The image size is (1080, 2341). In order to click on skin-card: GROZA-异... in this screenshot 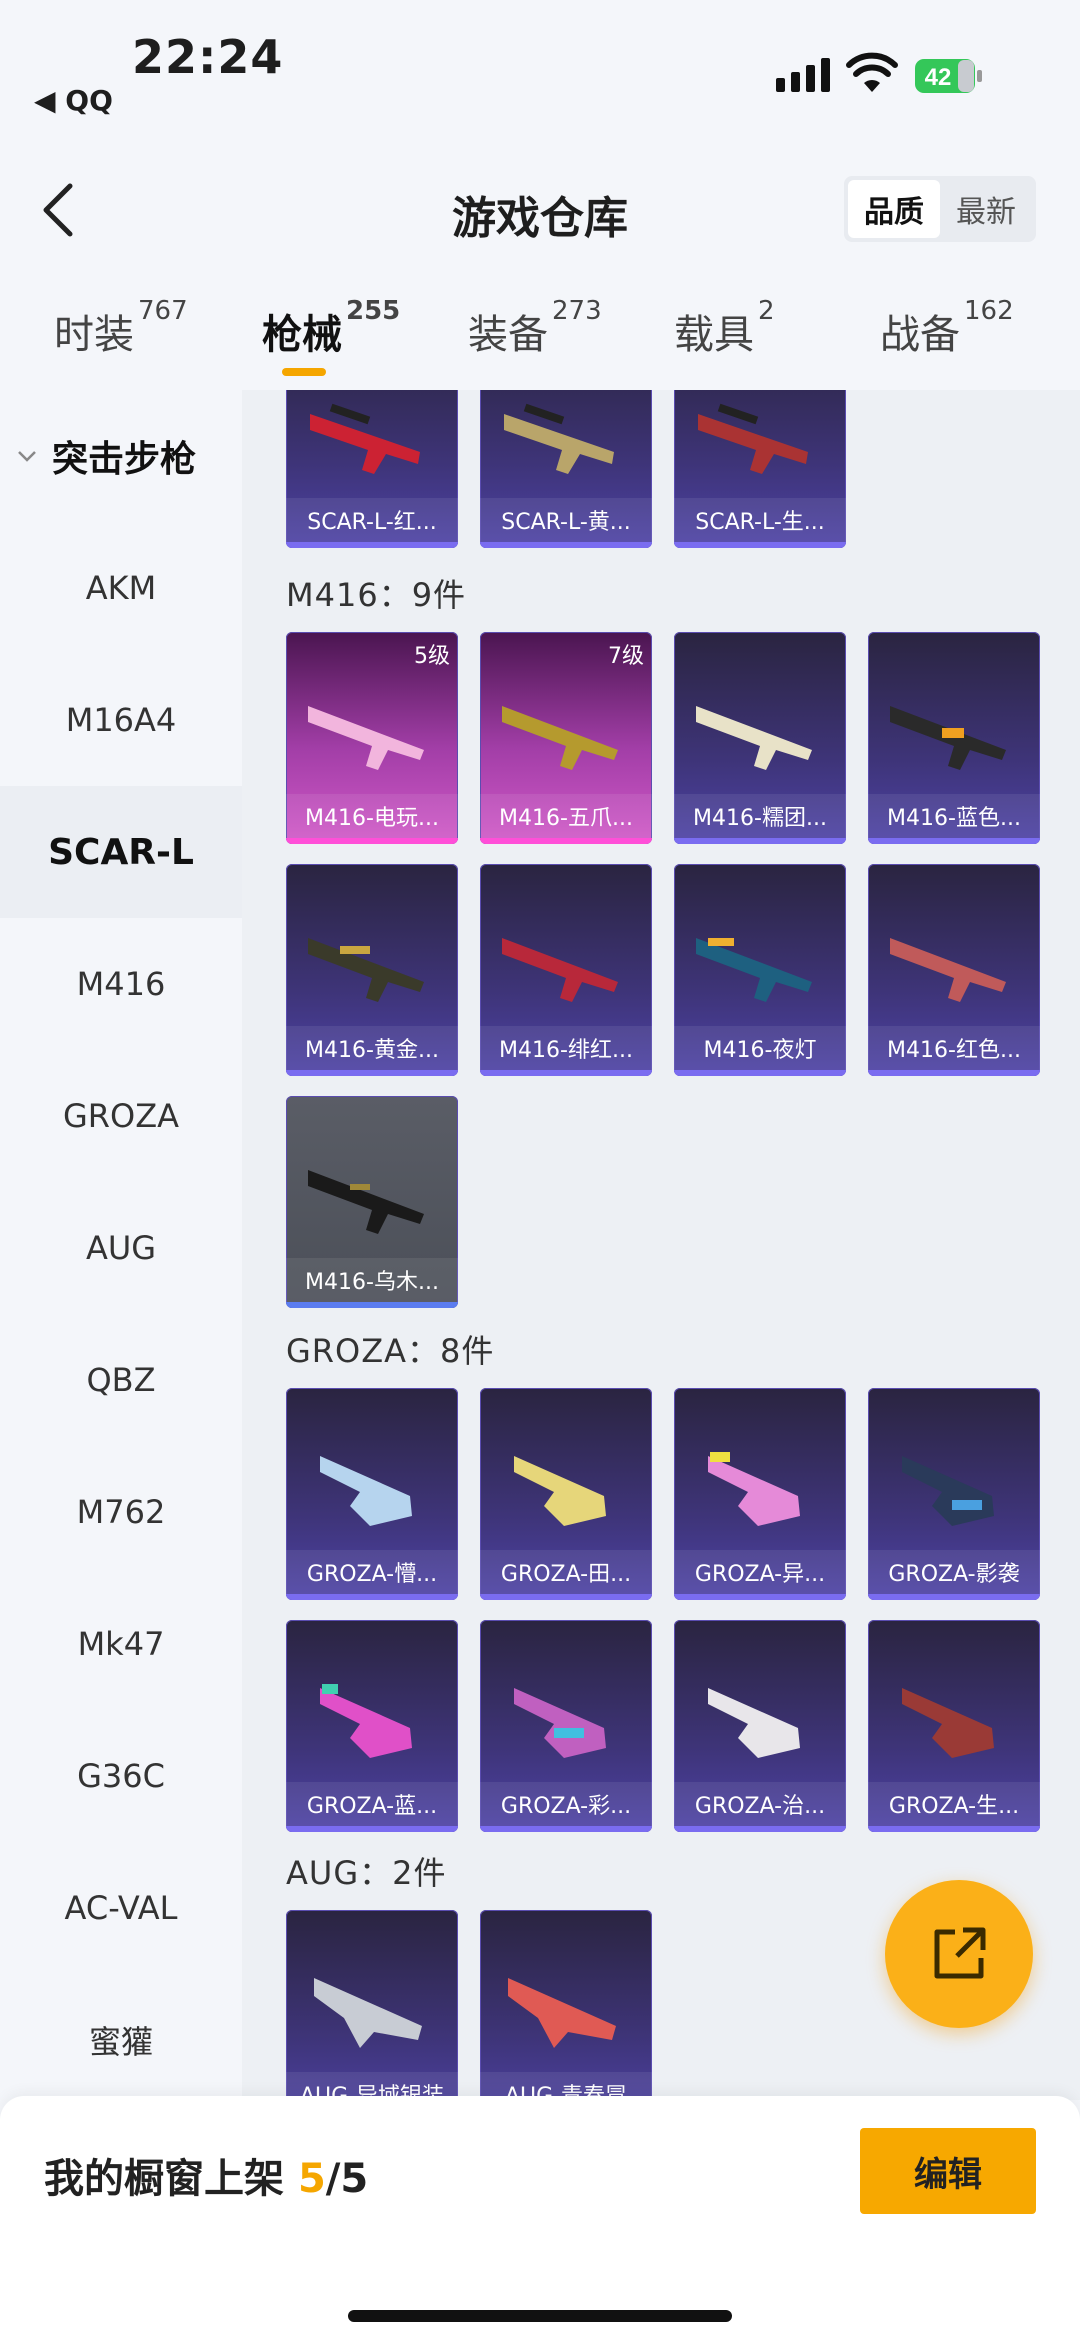, I will do `click(760, 1494)`.